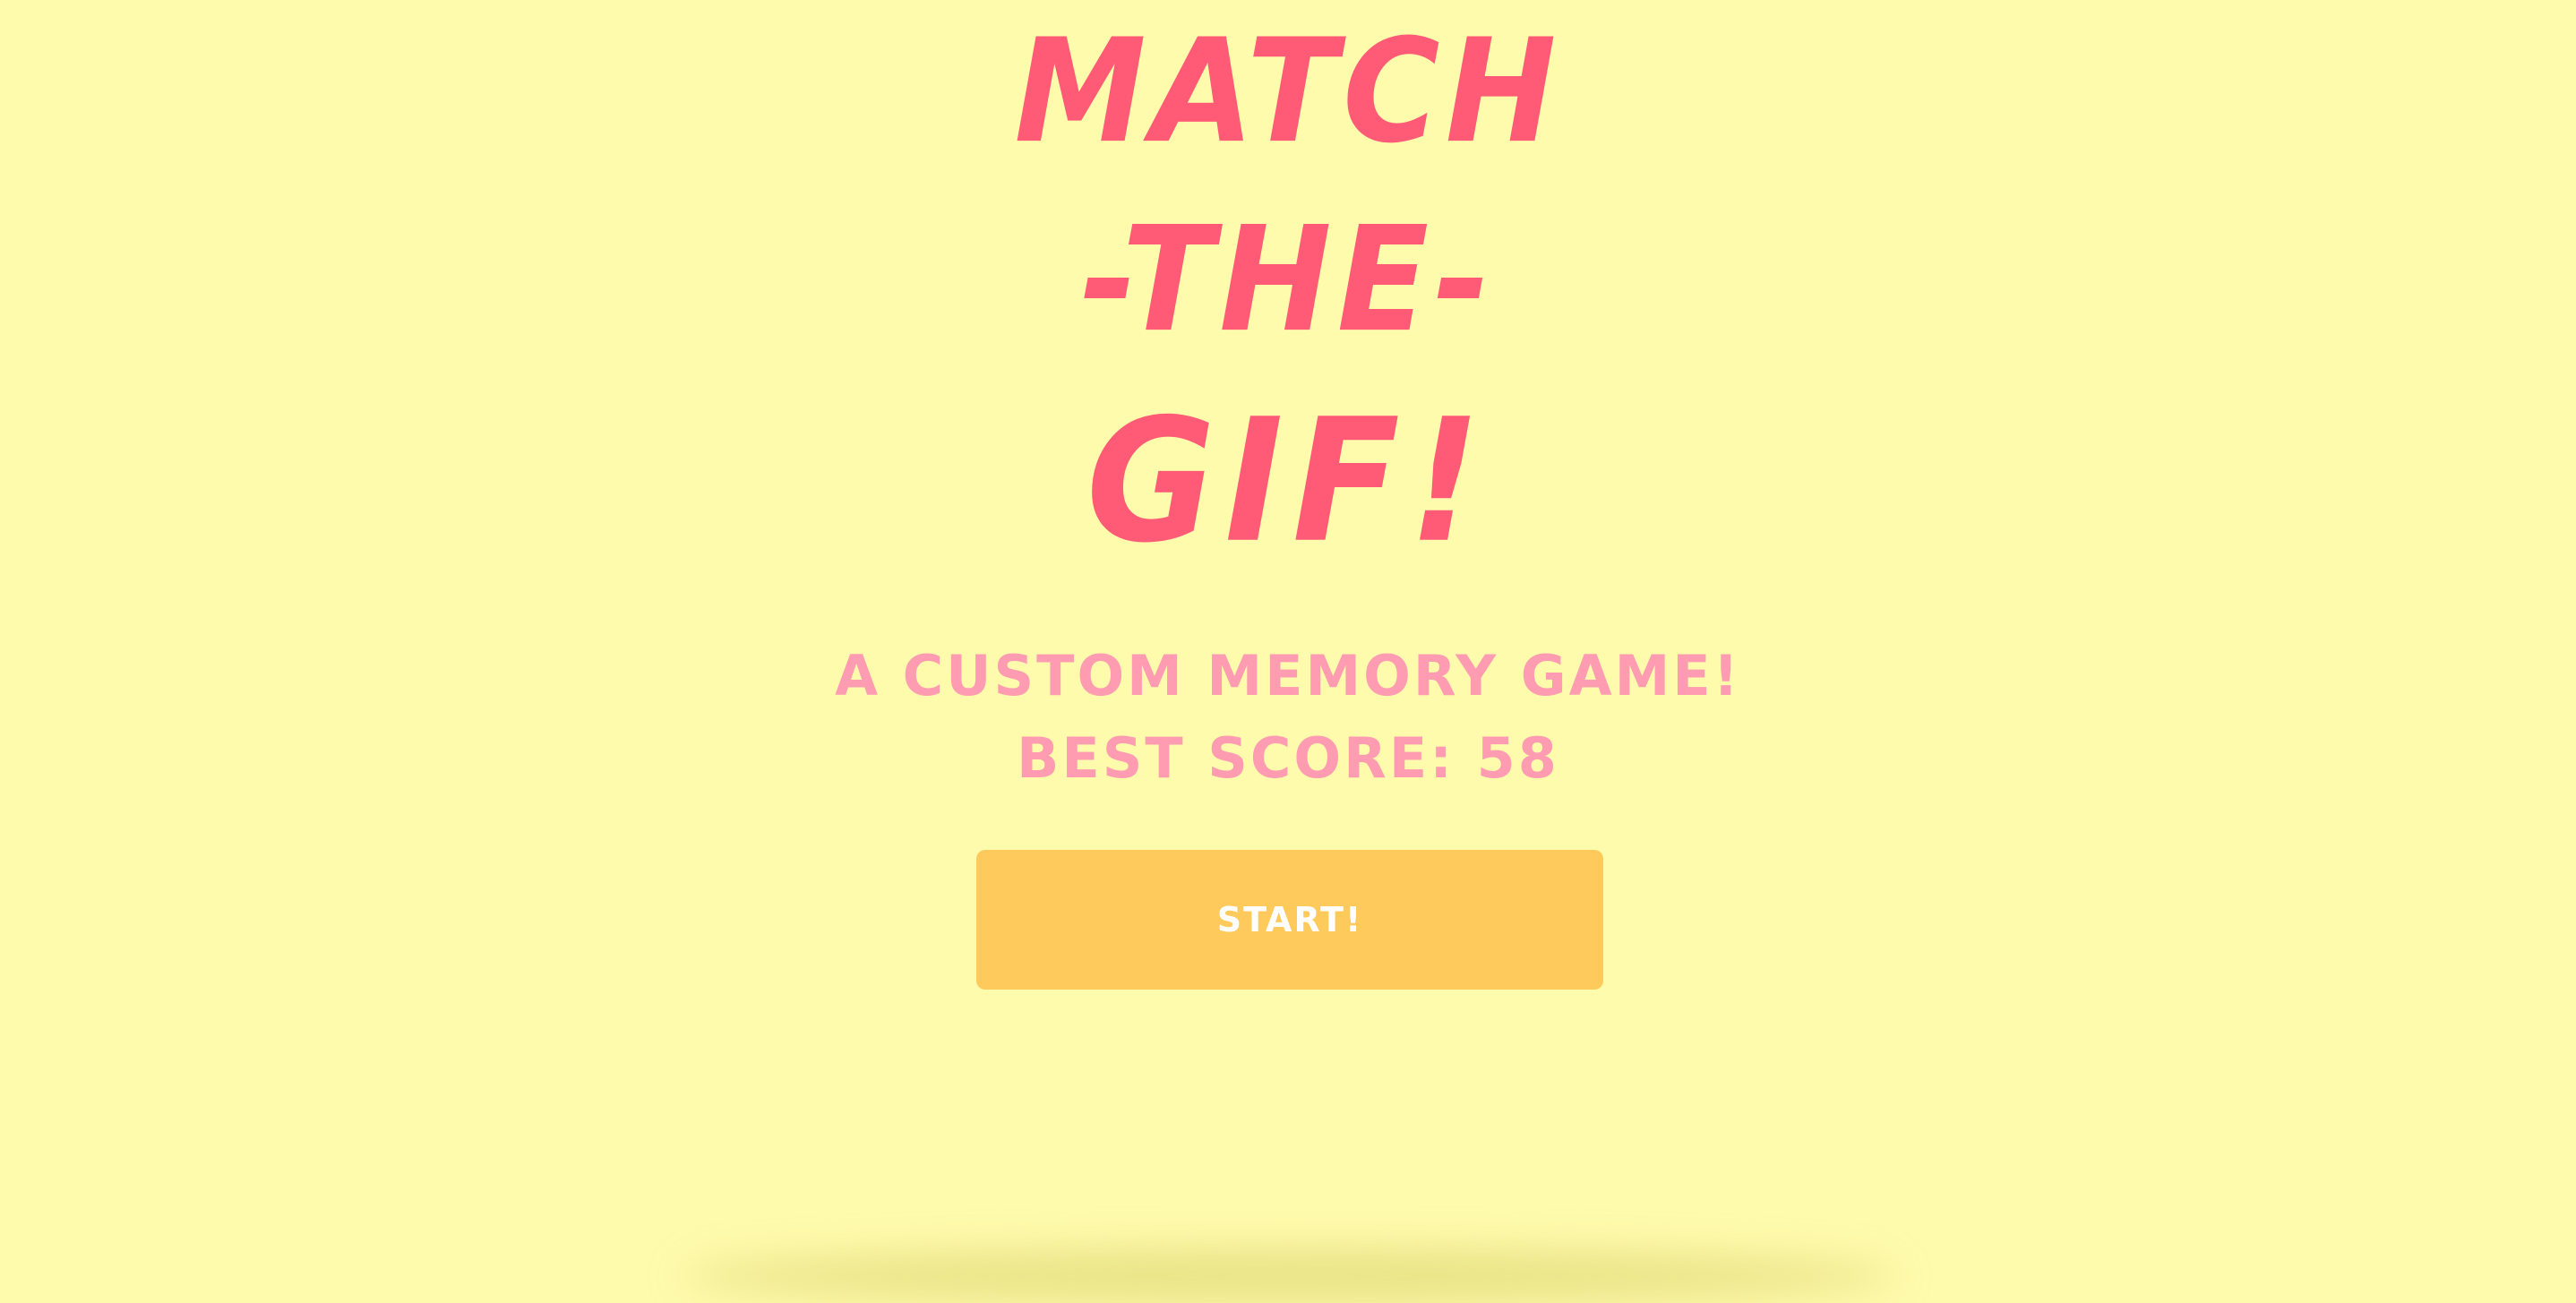 The image size is (2576, 1303). What do you see at coordinates (1289, 920) in the screenshot?
I see `start-button: START!` at bounding box center [1289, 920].